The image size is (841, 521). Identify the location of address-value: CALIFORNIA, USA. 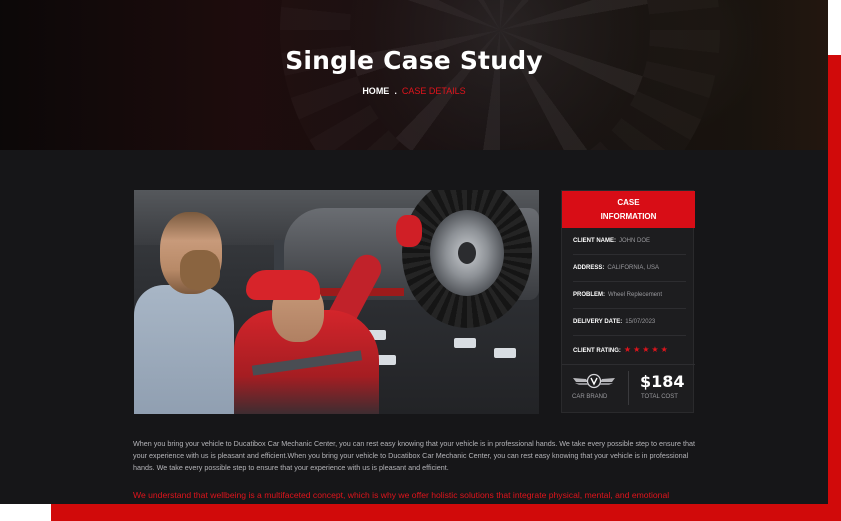
(633, 268).